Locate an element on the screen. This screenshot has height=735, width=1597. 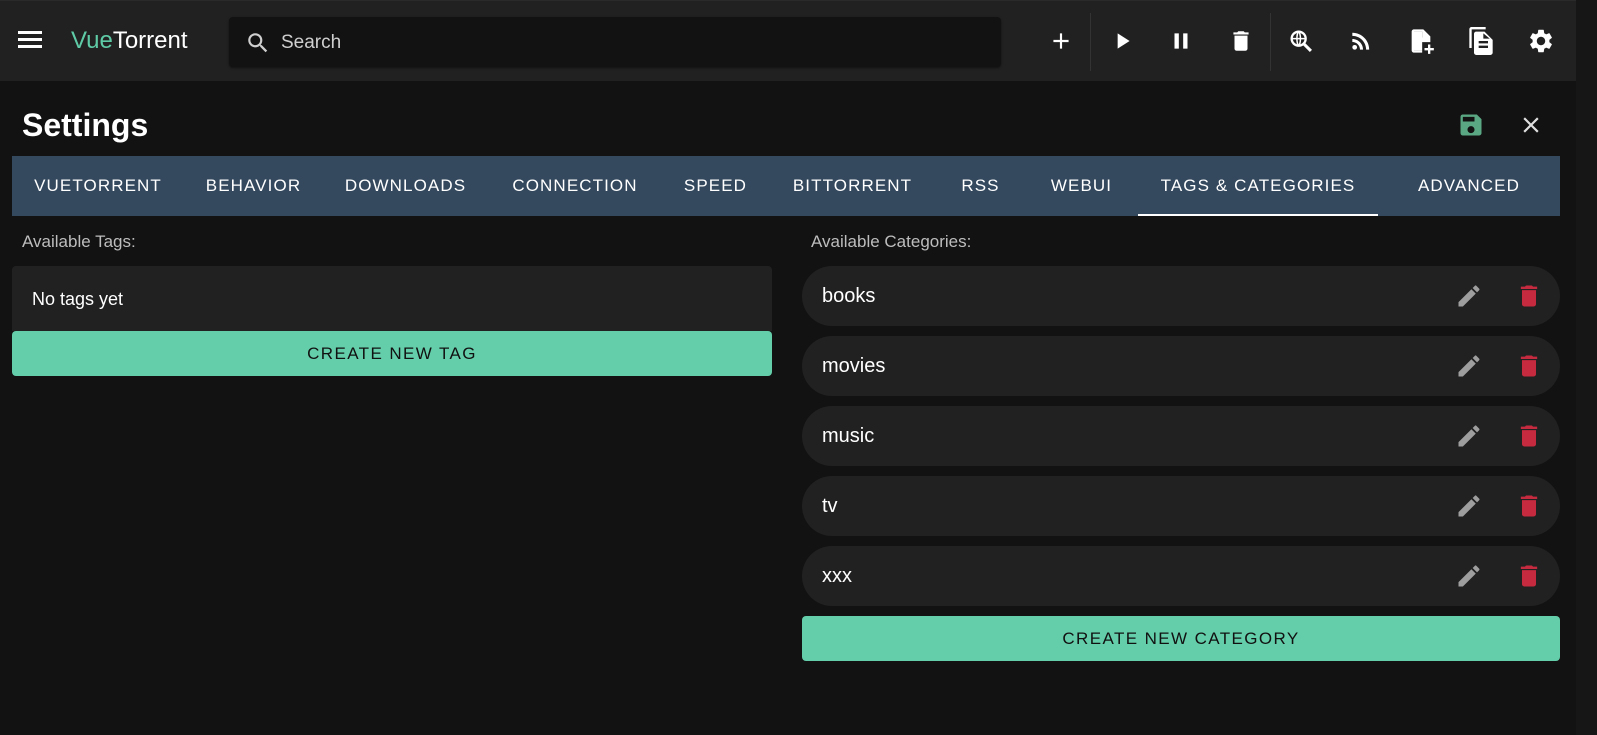
tab-rss: RSS is located at coordinates (980, 186).